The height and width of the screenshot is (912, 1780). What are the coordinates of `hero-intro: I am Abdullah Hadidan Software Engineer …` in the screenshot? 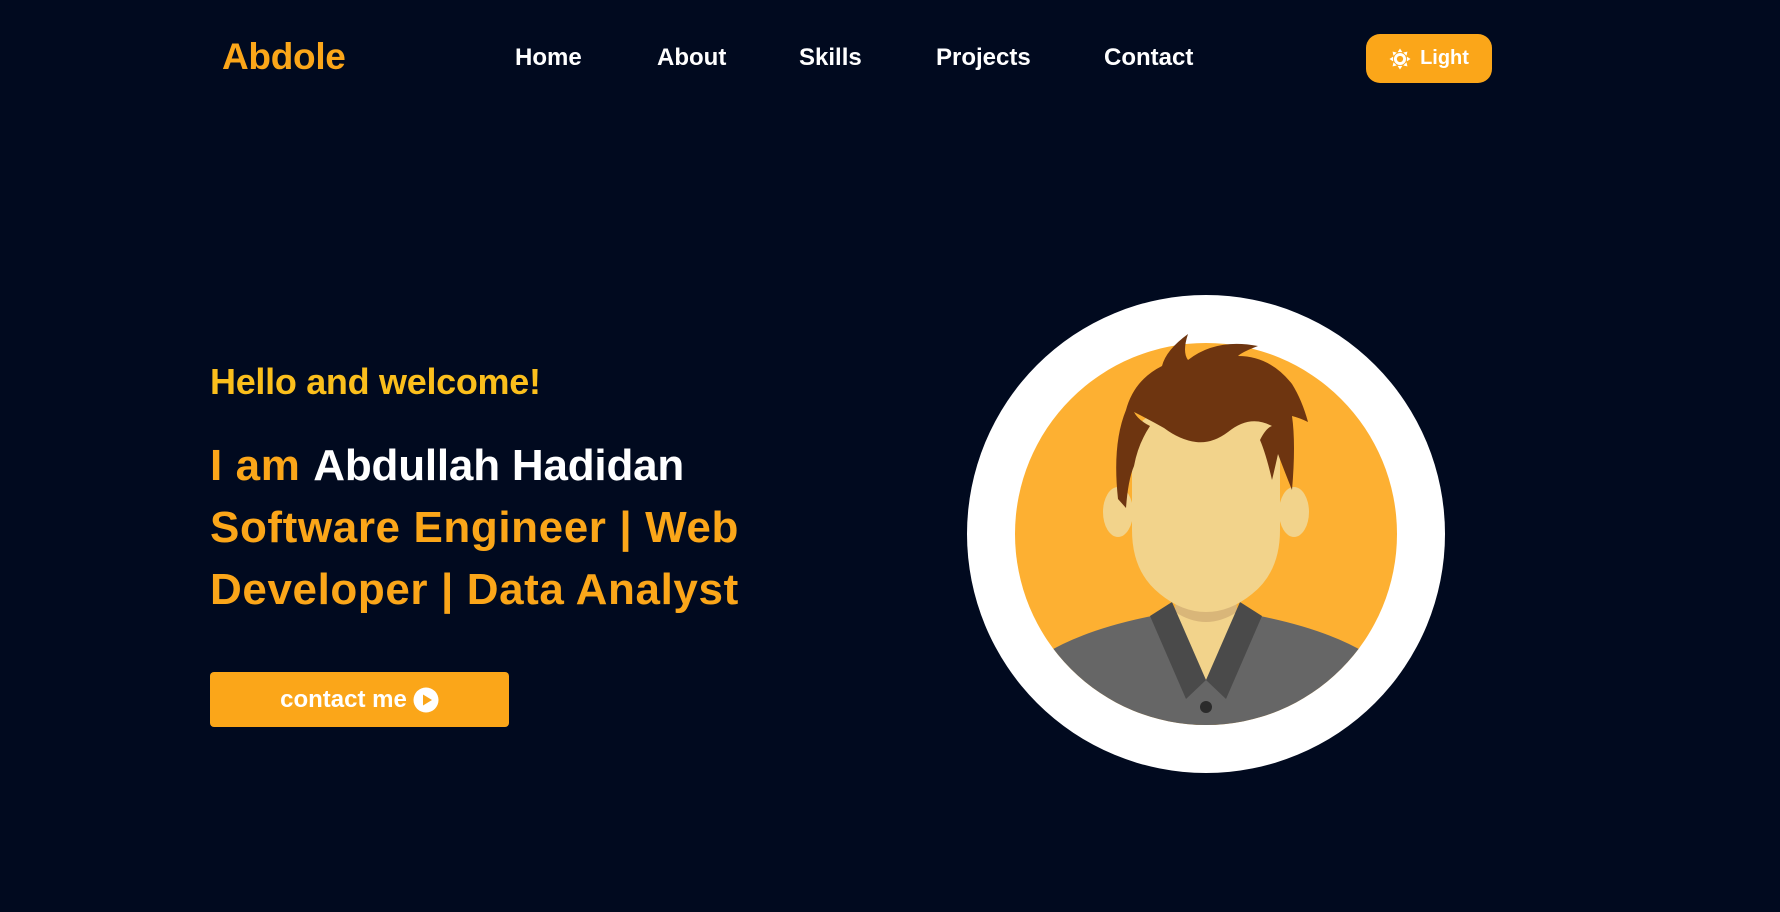 It's located at (530, 528).